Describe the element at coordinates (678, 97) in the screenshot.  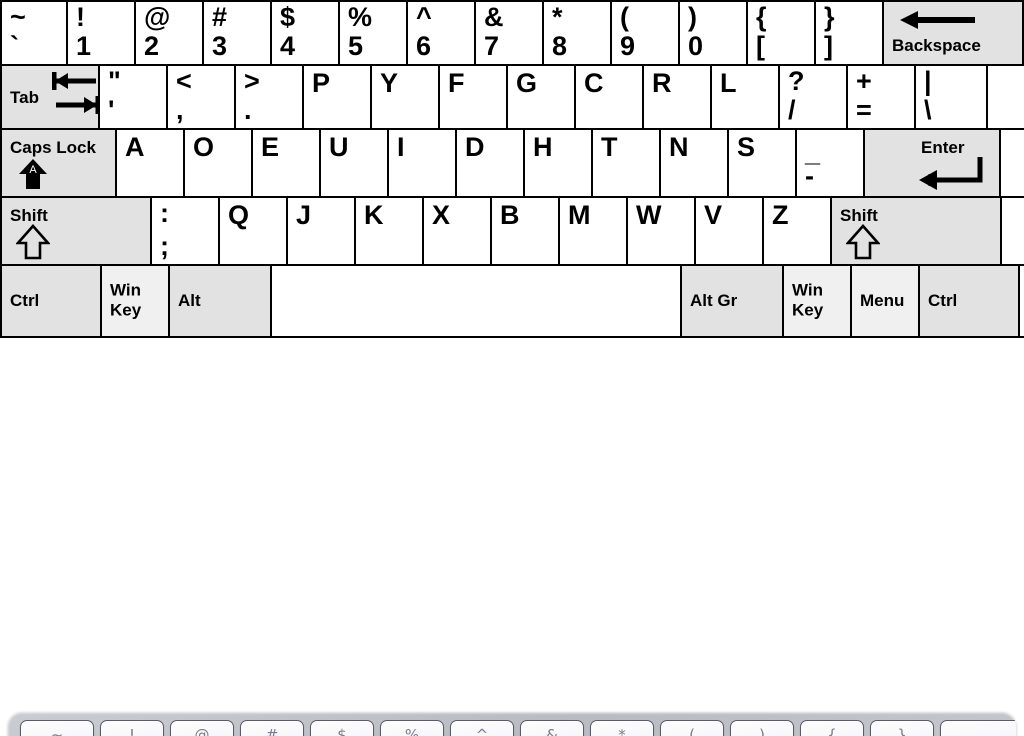
I see `key-r: R` at that location.